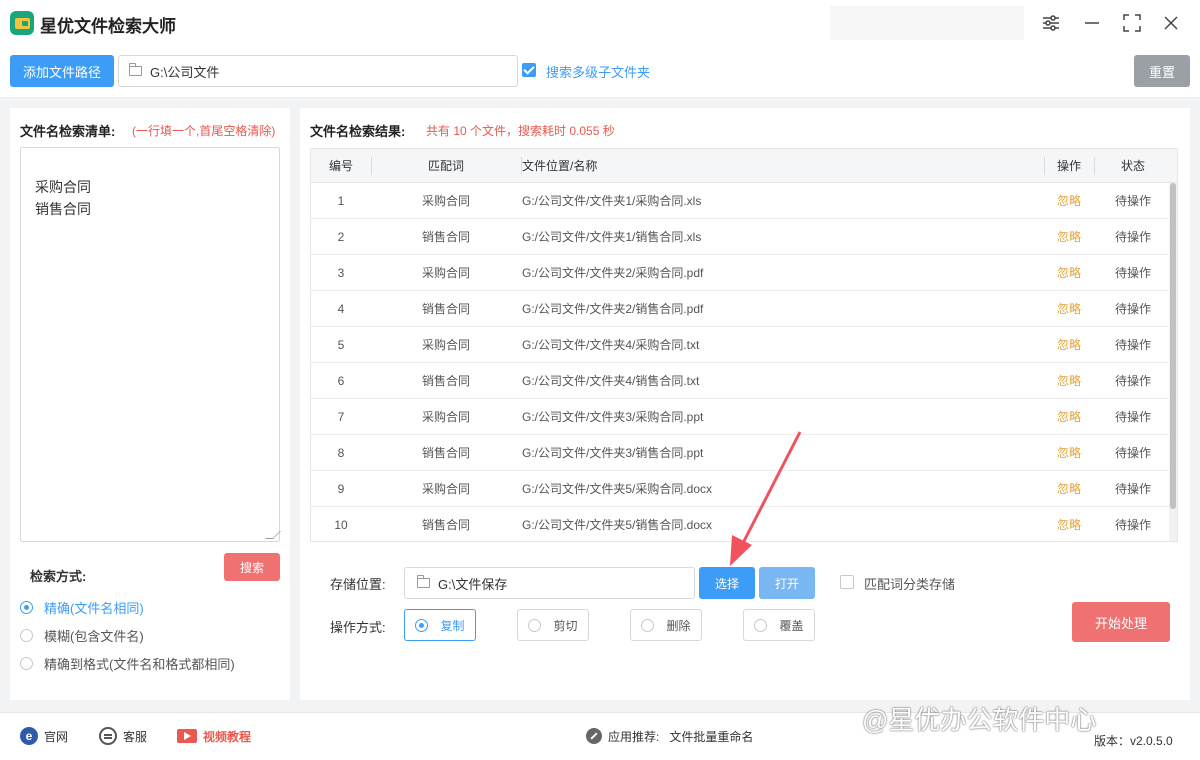 The image size is (1200, 760). Describe the element at coordinates (740, 201) in the screenshot. I see `table-row: 1 采购合同 G:/公司文件/文件夹1/采购合同.xls 忽略 待操作` at that location.